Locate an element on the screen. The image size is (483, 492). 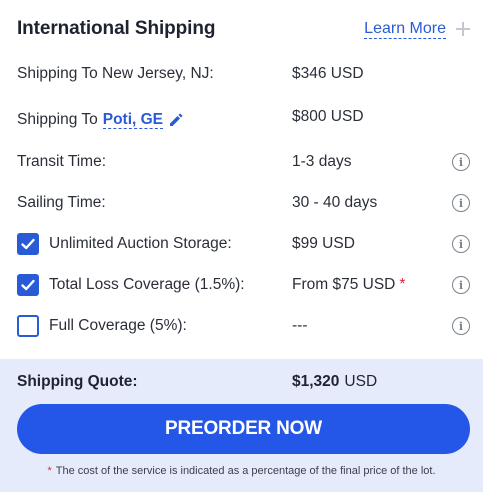
plus-icon is located at coordinates (463, 29).